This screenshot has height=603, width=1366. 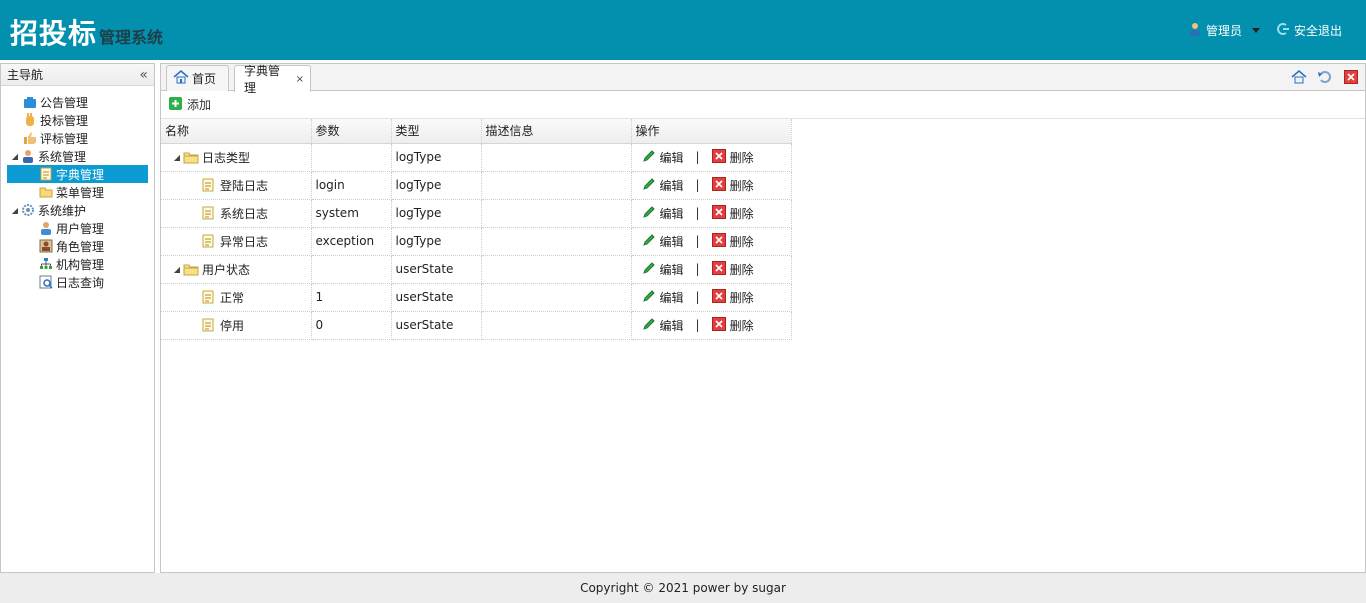 I want to click on grid-header-row: 名称 参数 类型 描述信息 操作, so click(x=476, y=131).